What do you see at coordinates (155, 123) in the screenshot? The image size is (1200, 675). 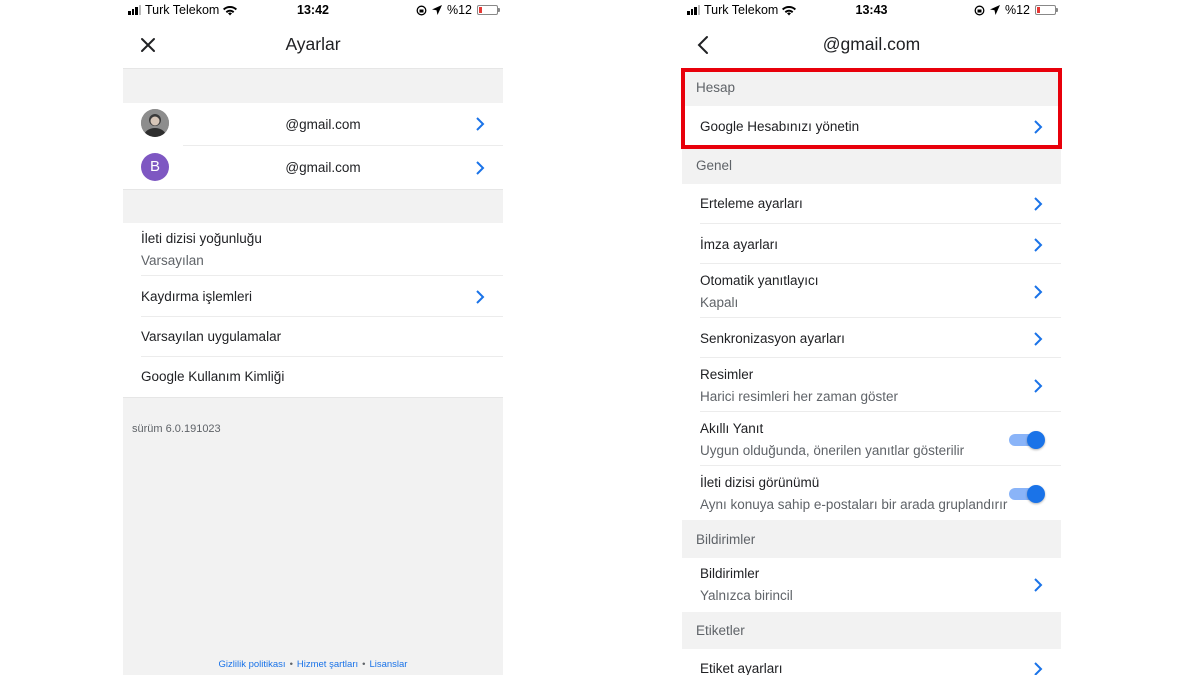 I see `avatar` at bounding box center [155, 123].